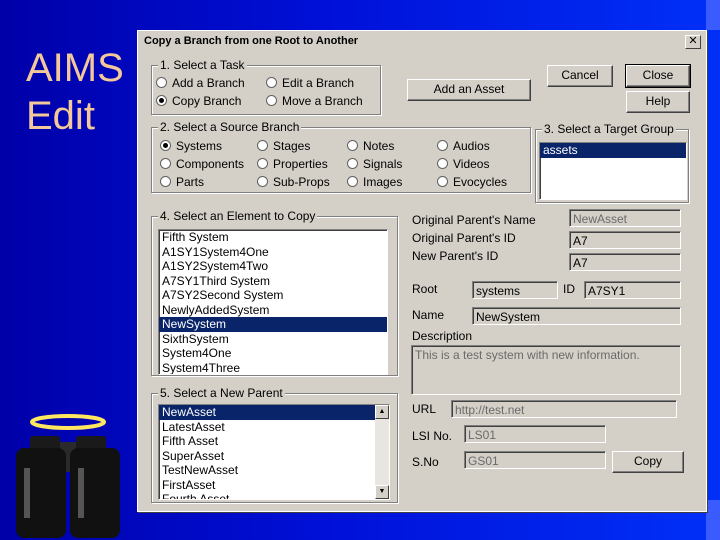 This screenshot has height=540, width=720. What do you see at coordinates (469, 90) in the screenshot?
I see `add-asset-button: Add an Asset` at bounding box center [469, 90].